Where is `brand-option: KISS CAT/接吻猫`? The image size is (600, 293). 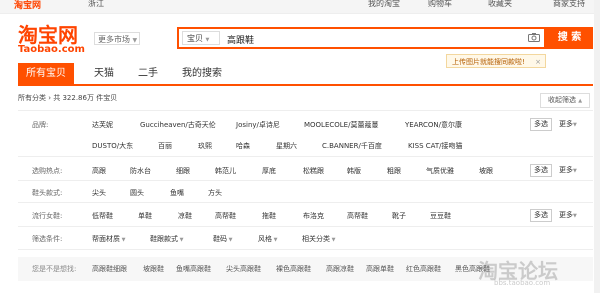 brand-option: KISS CAT/接吻猫 is located at coordinates (435, 146).